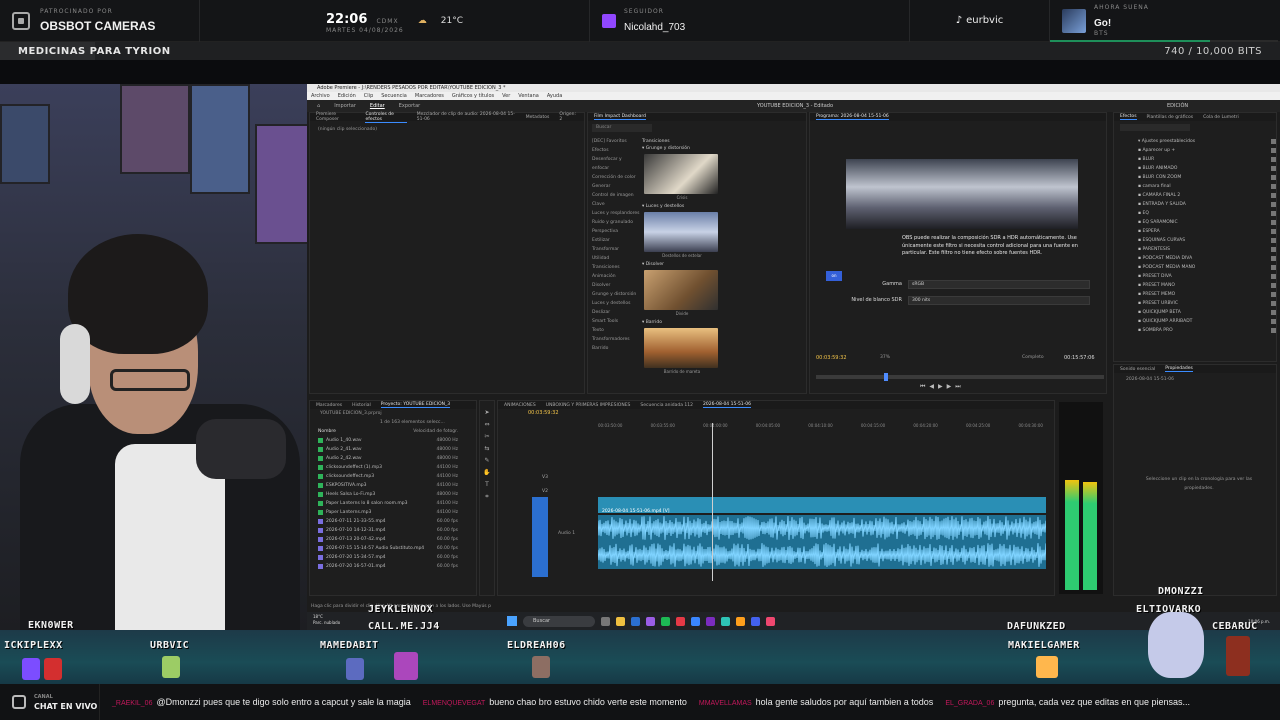  I want to click on effects-tab: Efectos, so click(1128, 117).